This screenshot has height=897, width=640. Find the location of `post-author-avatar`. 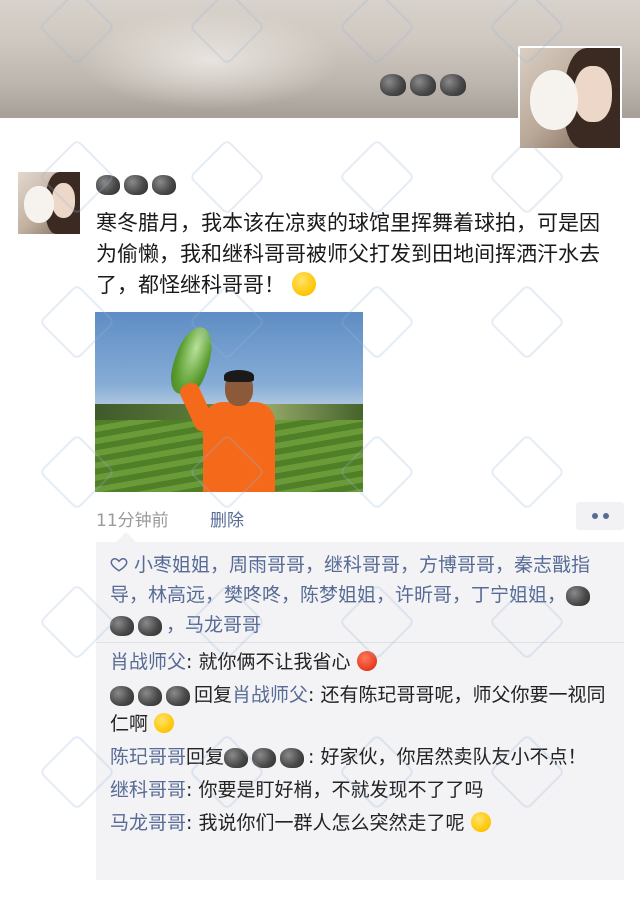

post-author-avatar is located at coordinates (49, 203).